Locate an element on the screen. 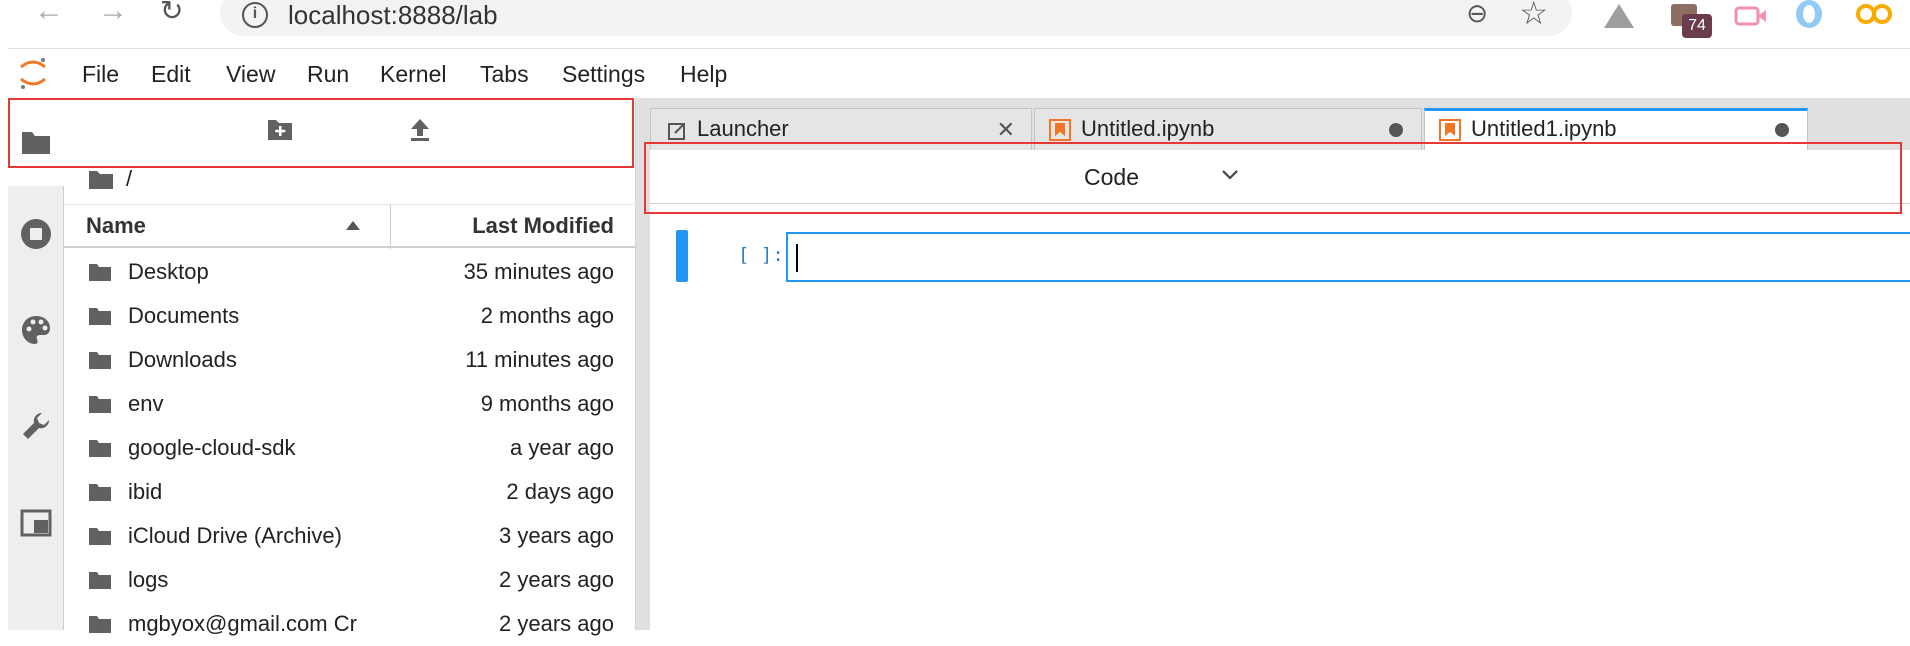  menu-run: Run is located at coordinates (328, 74).